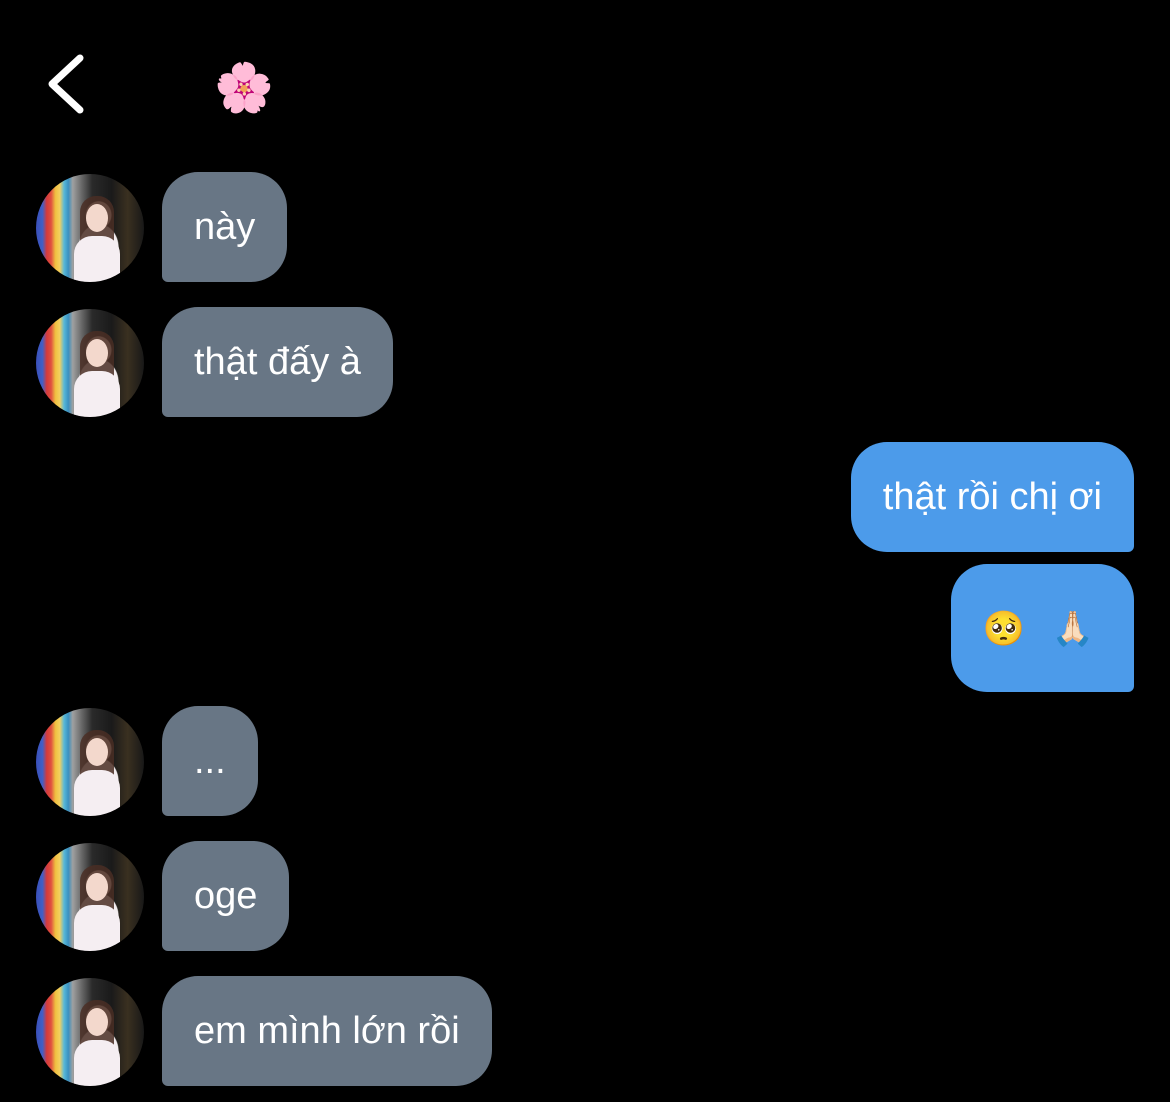 This screenshot has height=1102, width=1170. Describe the element at coordinates (585, 75) in the screenshot. I see `chat-header: 🌸` at that location.